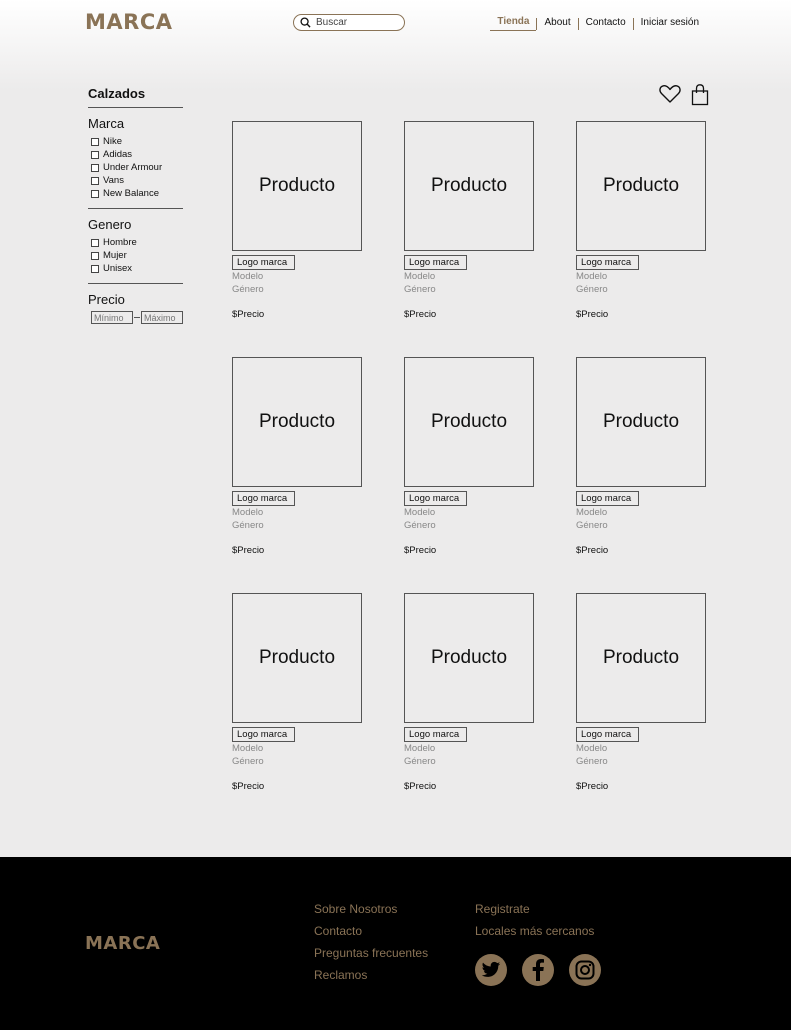  I want to click on filter-option-new-balance: New Balance, so click(135, 193).